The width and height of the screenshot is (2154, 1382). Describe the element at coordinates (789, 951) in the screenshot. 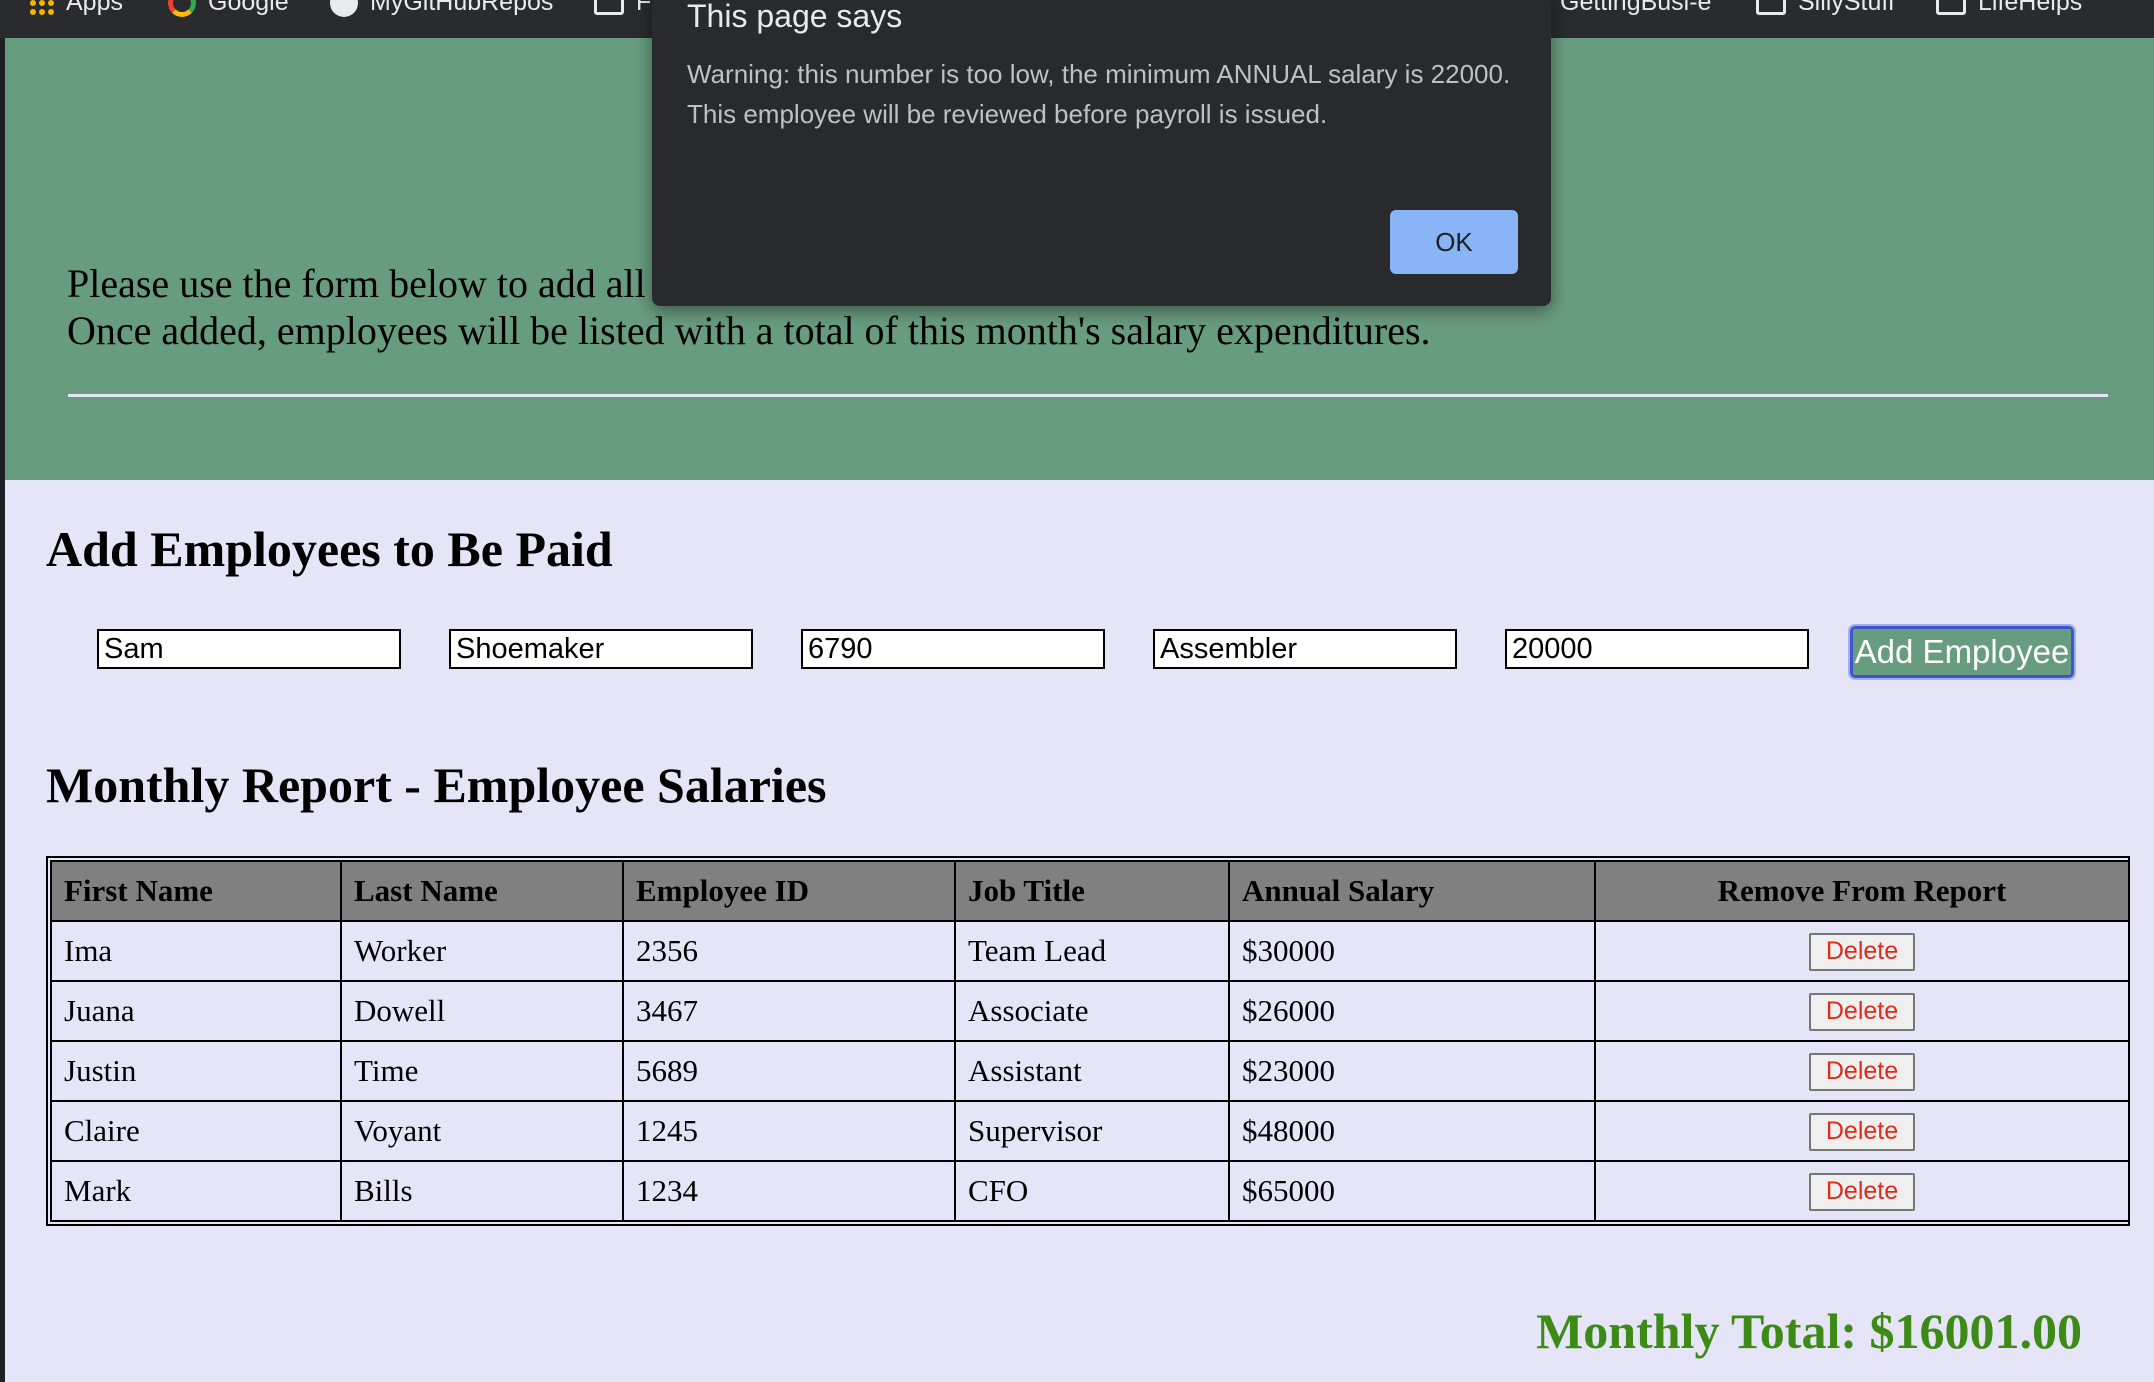

I see `cell-employee-id: 2356` at that location.